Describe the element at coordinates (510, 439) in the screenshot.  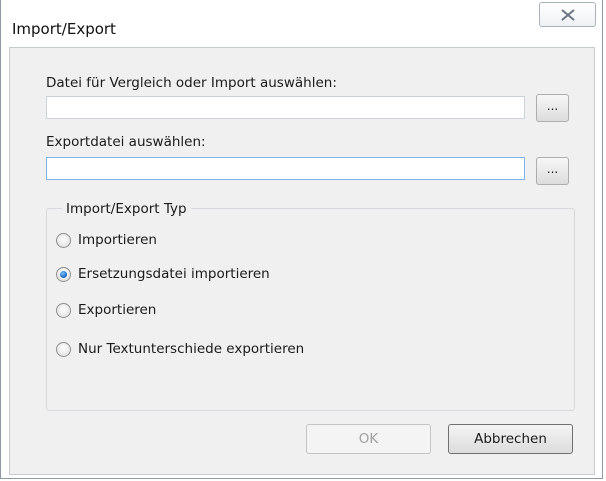
I see `cancel-button: Abbrechen` at that location.